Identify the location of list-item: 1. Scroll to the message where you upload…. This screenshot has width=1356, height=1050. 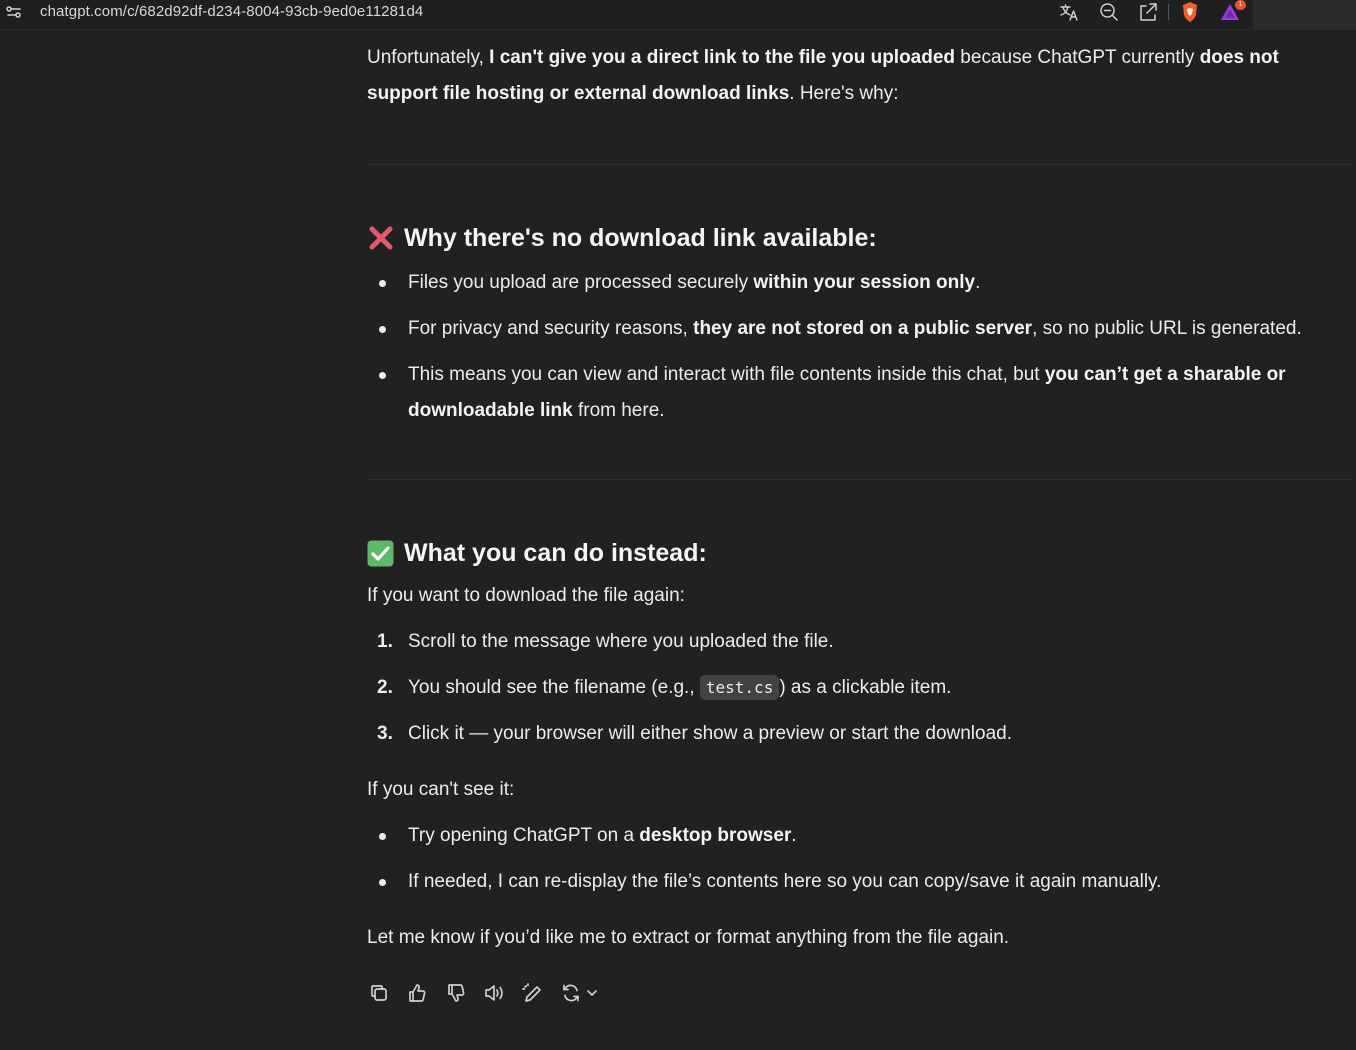
(859, 642).